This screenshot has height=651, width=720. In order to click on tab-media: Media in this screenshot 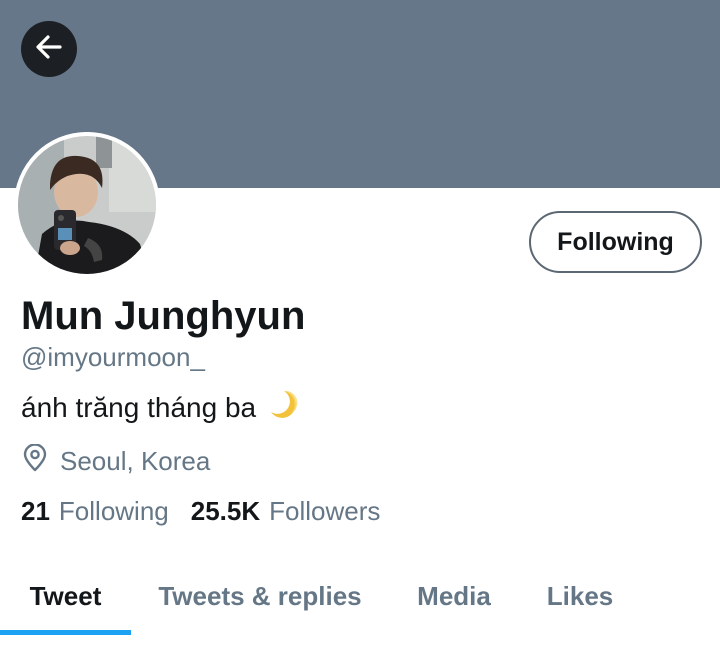, I will do `click(454, 596)`.